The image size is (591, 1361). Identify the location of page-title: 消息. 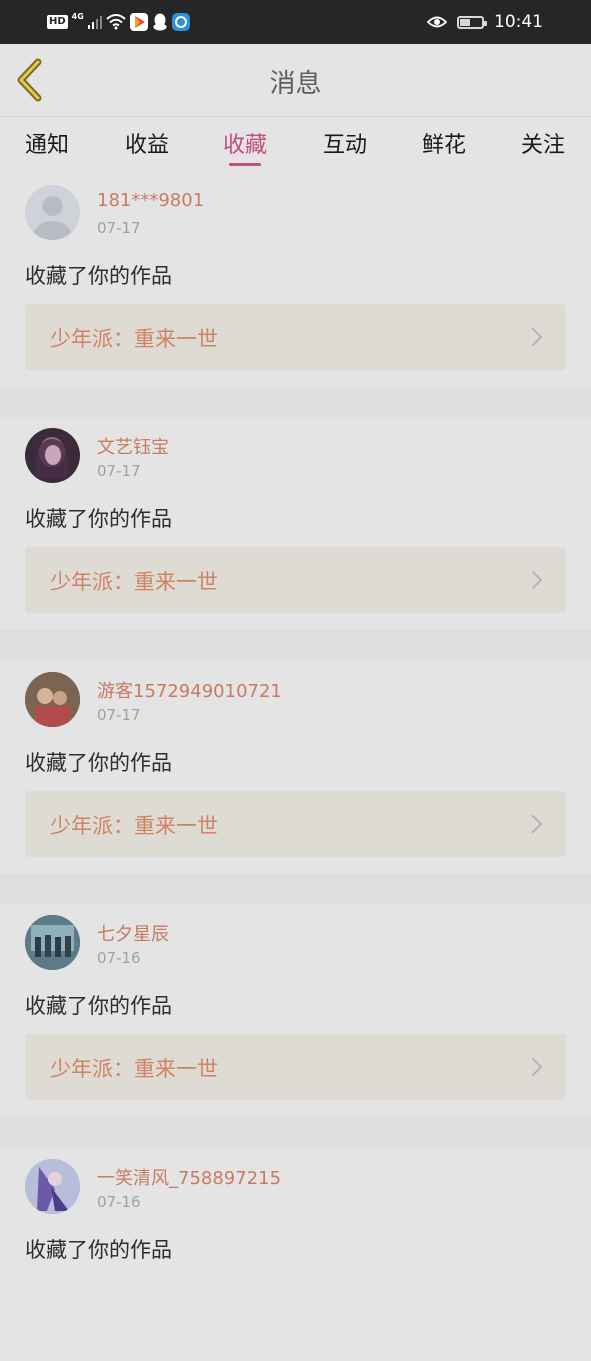
(295, 84).